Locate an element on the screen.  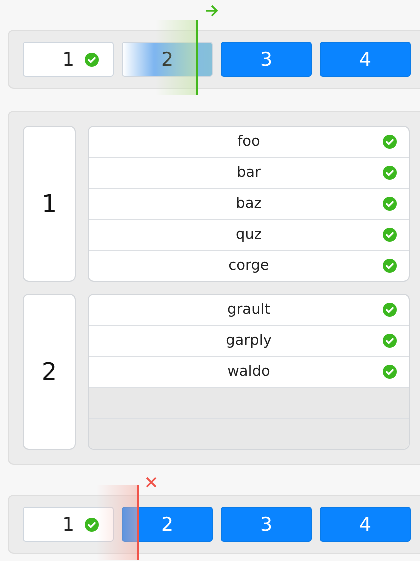
group-number: 1 is located at coordinates (49, 204).